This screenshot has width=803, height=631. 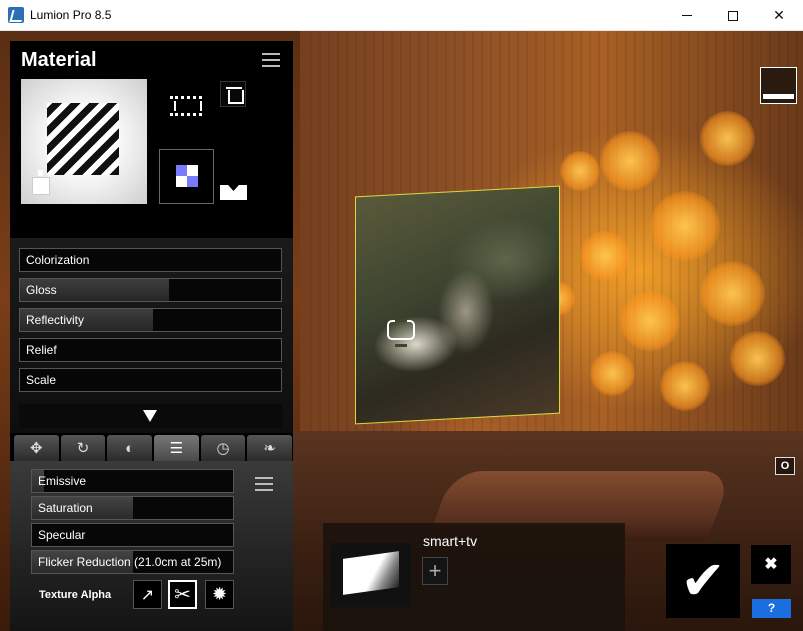 I want to click on sun-icon: ✹, so click(x=219, y=594).